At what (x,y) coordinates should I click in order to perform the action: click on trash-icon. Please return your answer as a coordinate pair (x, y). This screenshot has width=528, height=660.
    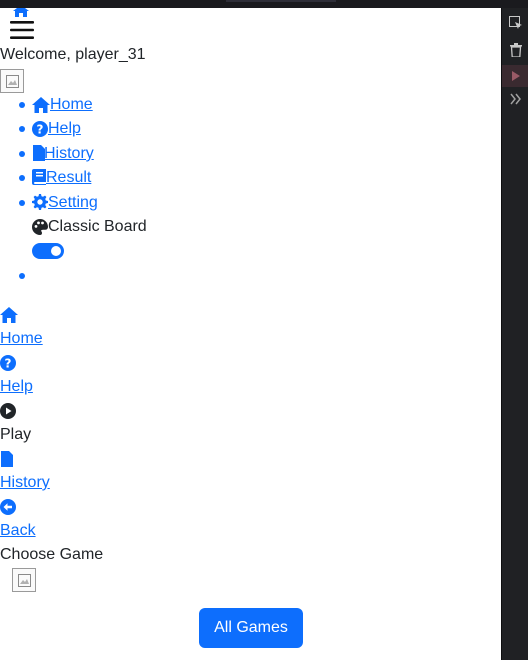
    Looking at the image, I should click on (515, 50).